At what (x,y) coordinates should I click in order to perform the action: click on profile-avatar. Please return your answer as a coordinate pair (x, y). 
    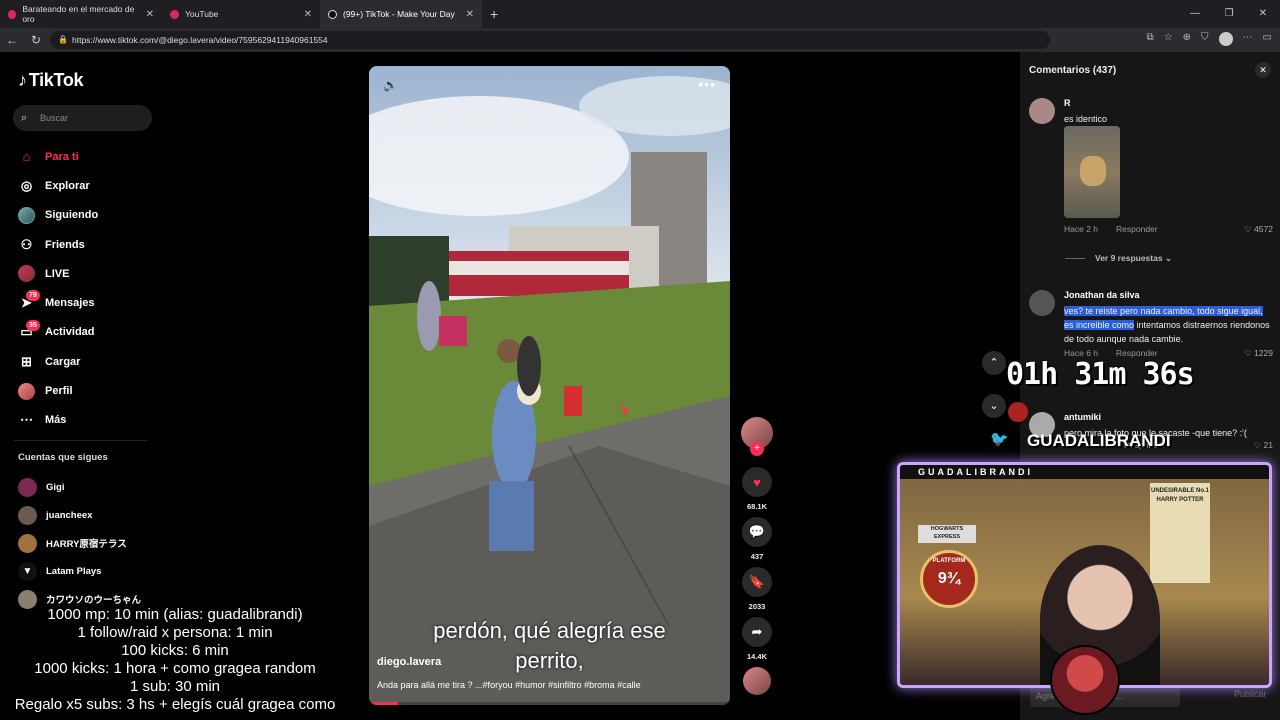
    Looking at the image, I should click on (1225, 39).